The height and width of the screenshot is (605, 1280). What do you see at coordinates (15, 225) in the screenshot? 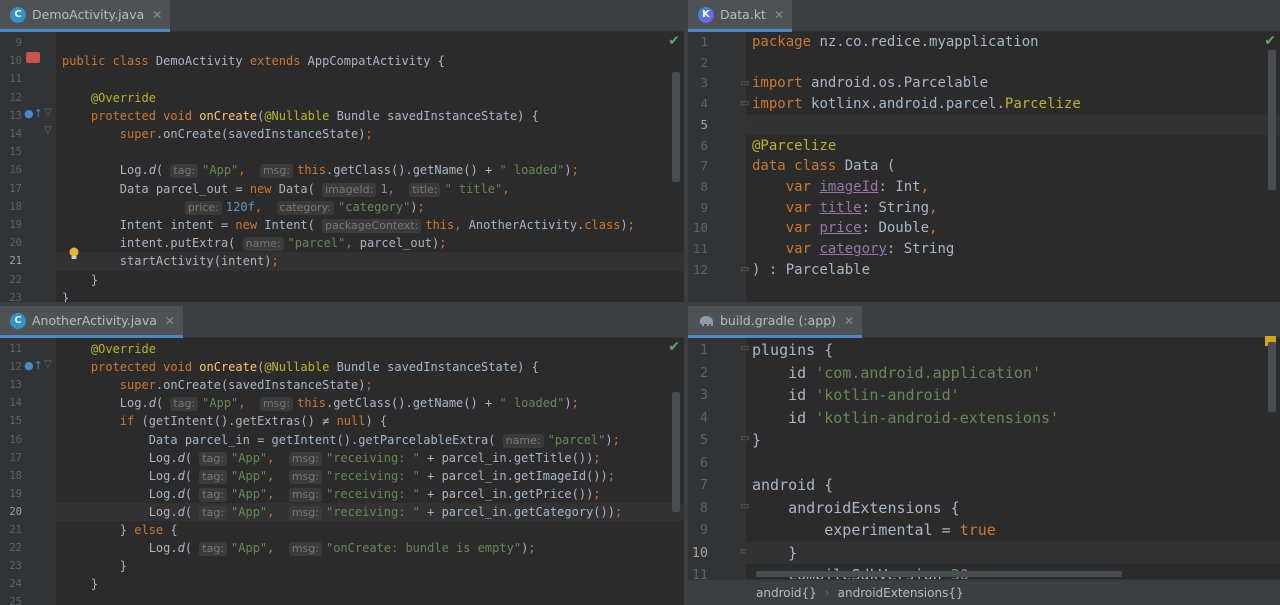
I see `line-number: 19` at bounding box center [15, 225].